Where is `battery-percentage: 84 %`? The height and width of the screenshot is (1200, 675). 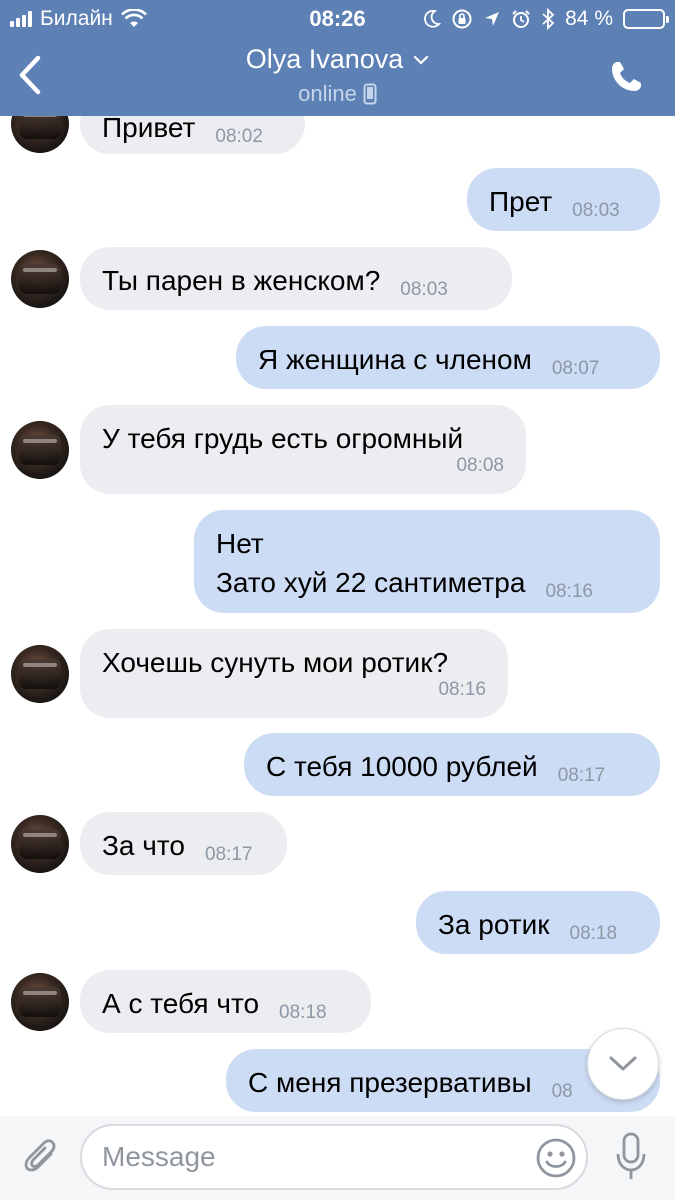 battery-percentage: 84 % is located at coordinates (589, 18).